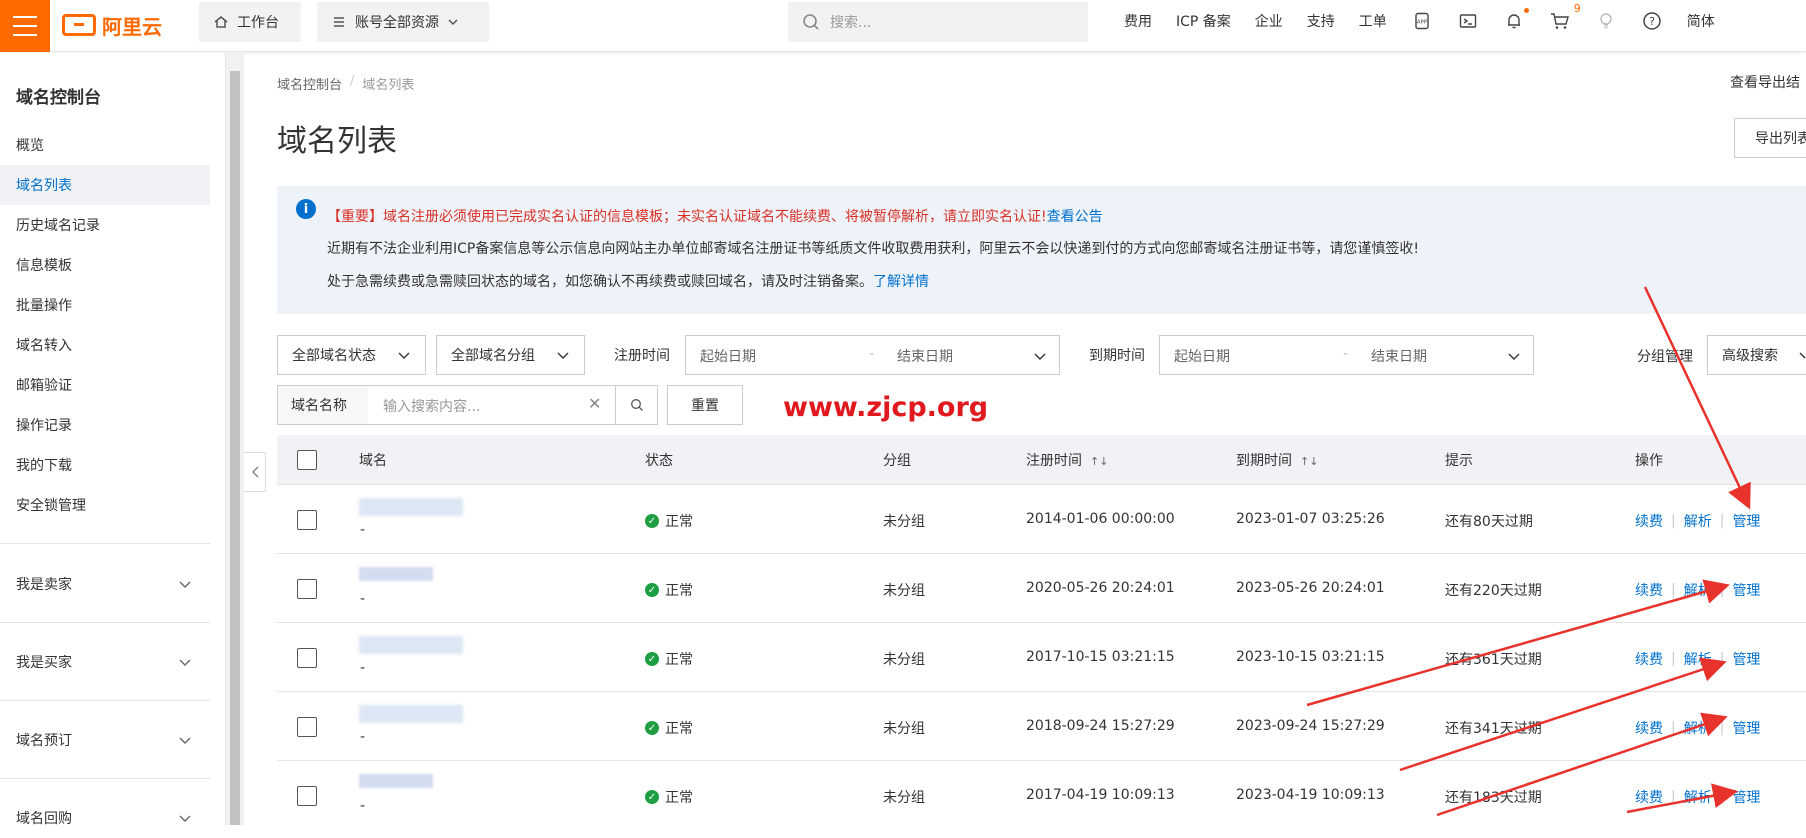  I want to click on top-link-ticket: 工单, so click(1373, 21).